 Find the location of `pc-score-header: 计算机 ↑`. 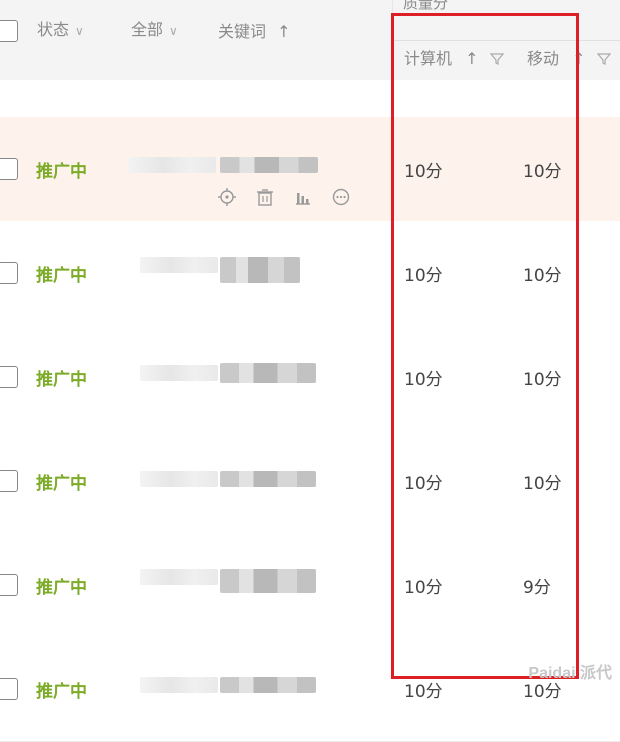

pc-score-header: 计算机 ↑ is located at coordinates (454, 57).